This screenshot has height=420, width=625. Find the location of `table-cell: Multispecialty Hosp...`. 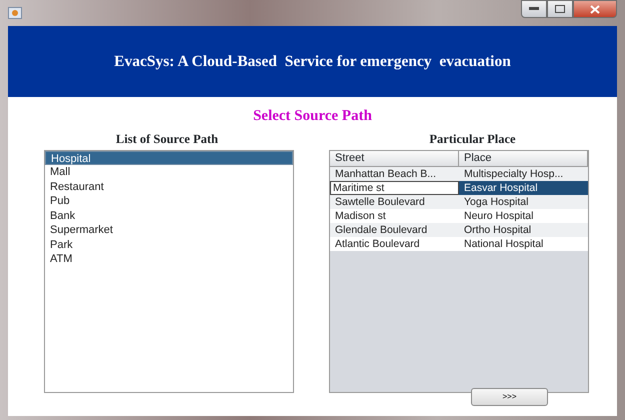

table-cell: Multispecialty Hosp... is located at coordinates (523, 173).